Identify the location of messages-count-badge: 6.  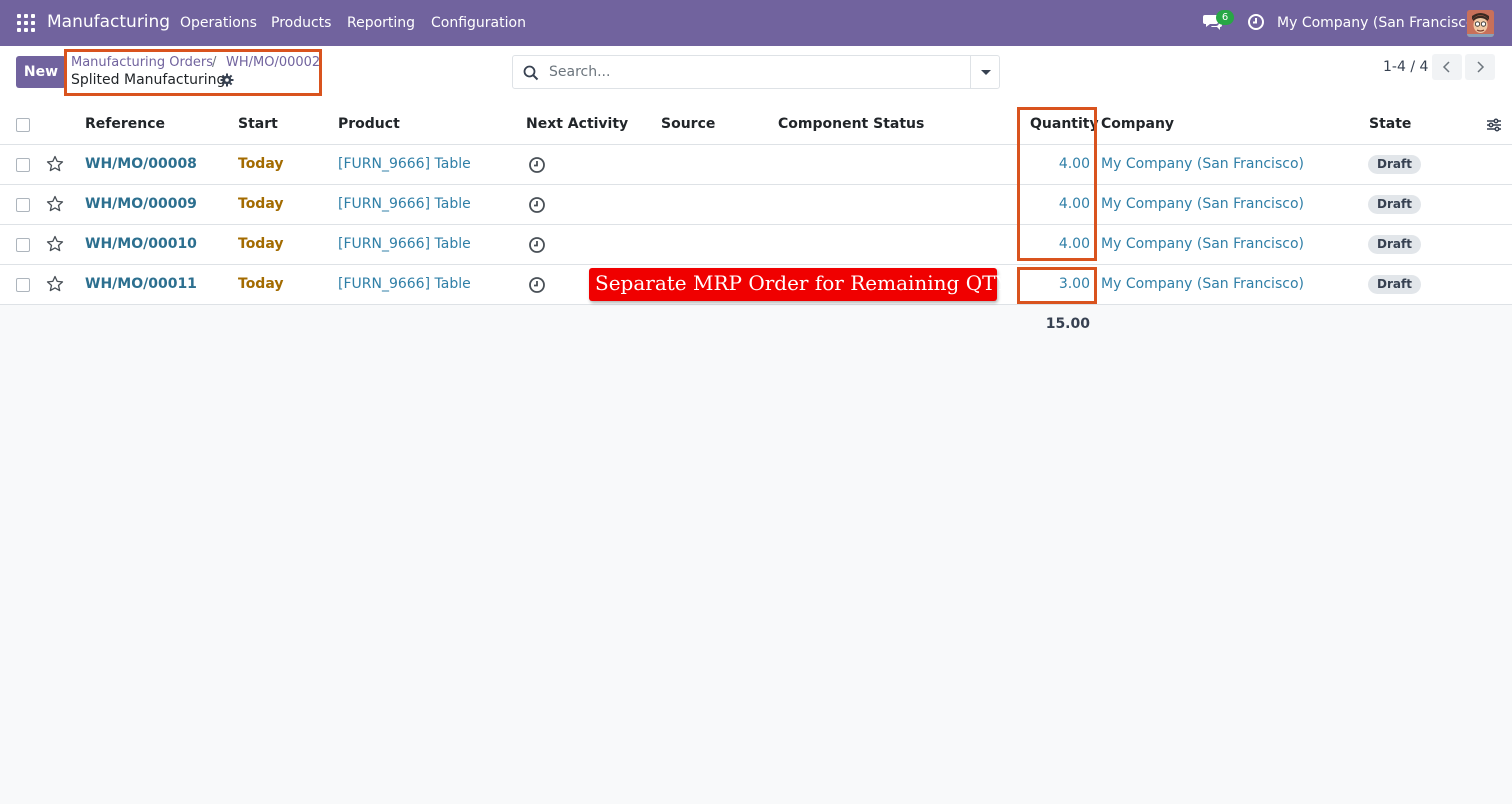
(1225, 17).